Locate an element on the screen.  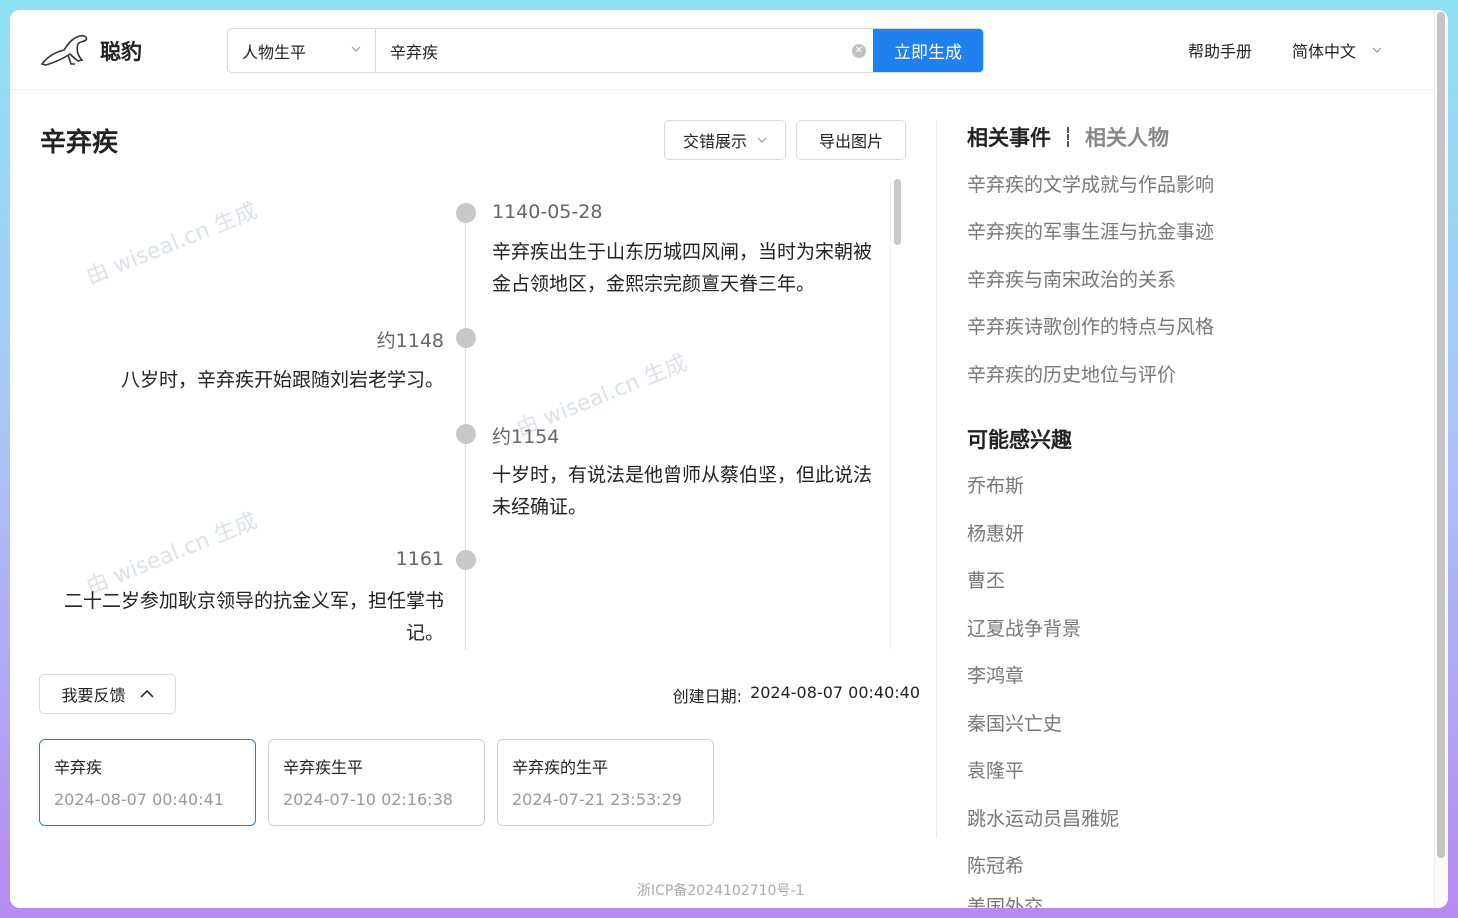
interest-link: 辽夏战争背景 is located at coordinates (1024, 627).